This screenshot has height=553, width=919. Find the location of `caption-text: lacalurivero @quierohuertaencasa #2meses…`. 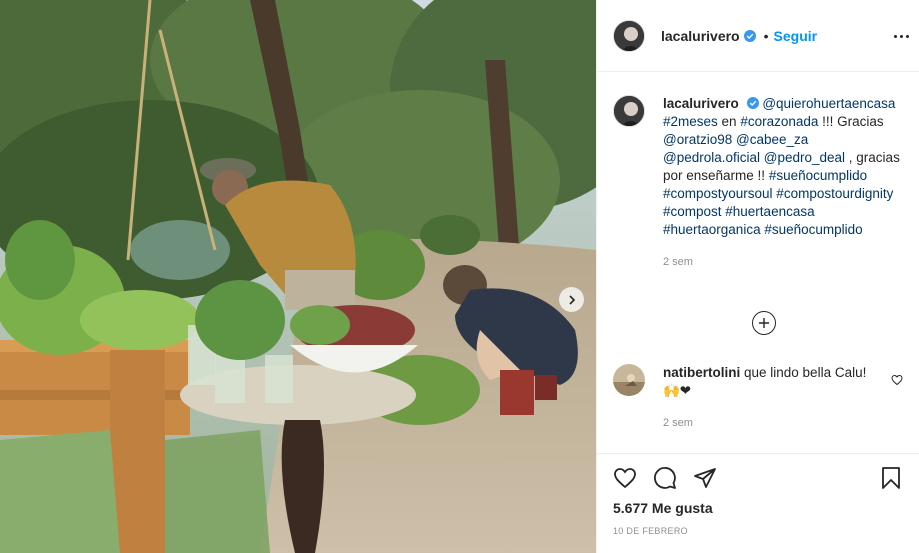

caption-text: lacalurivero @quierohuertaencasa #2meses… is located at coordinates (783, 167).